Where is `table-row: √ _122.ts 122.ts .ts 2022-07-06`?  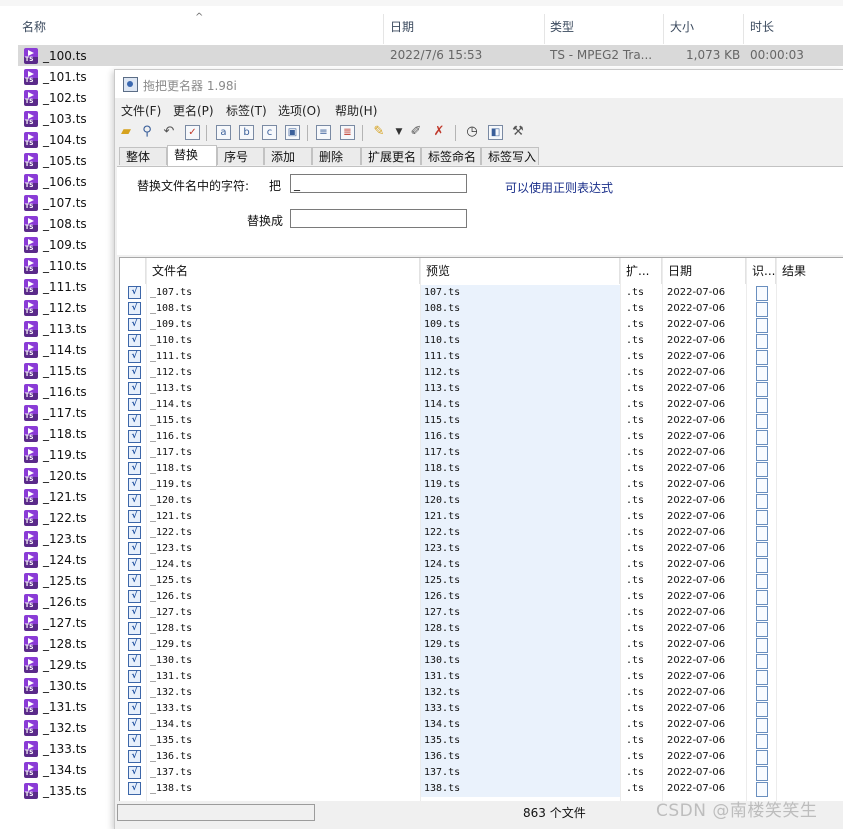
table-row: √ _122.ts 122.ts .ts 2022-07-06 is located at coordinates (481, 533).